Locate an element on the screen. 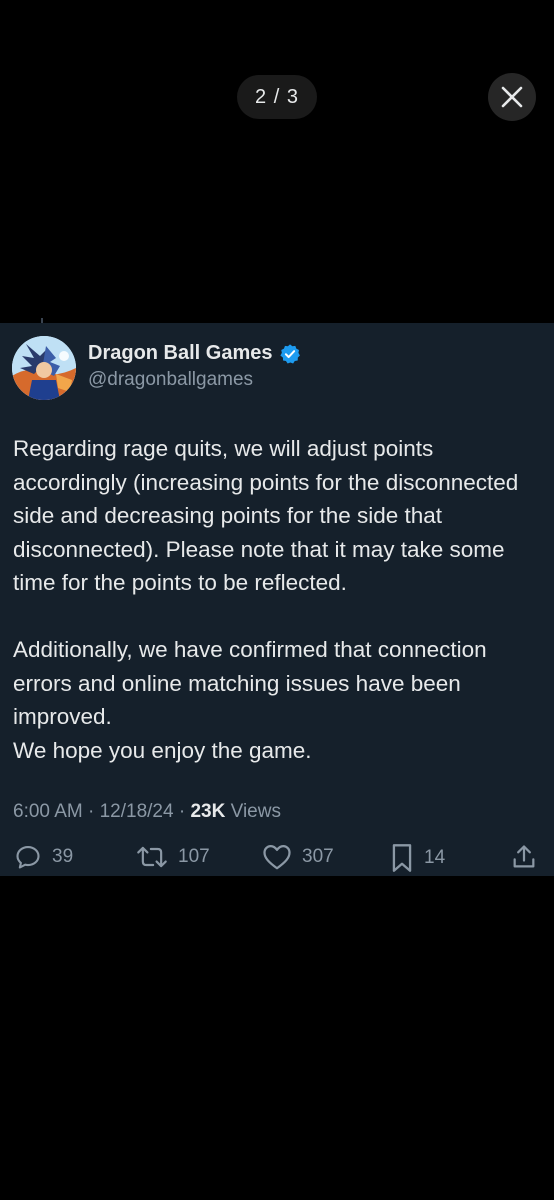  close-icon is located at coordinates (512, 97).